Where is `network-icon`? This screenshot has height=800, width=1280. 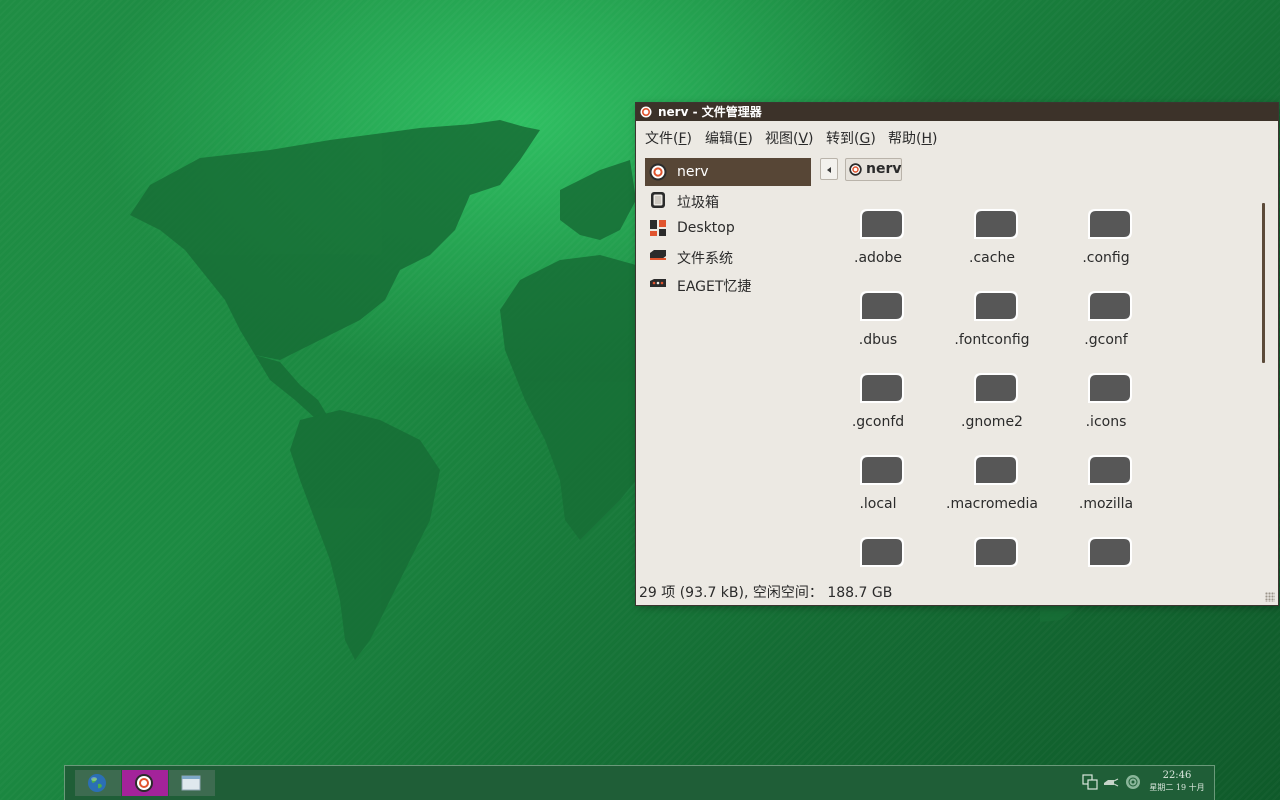 network-icon is located at coordinates (1090, 782).